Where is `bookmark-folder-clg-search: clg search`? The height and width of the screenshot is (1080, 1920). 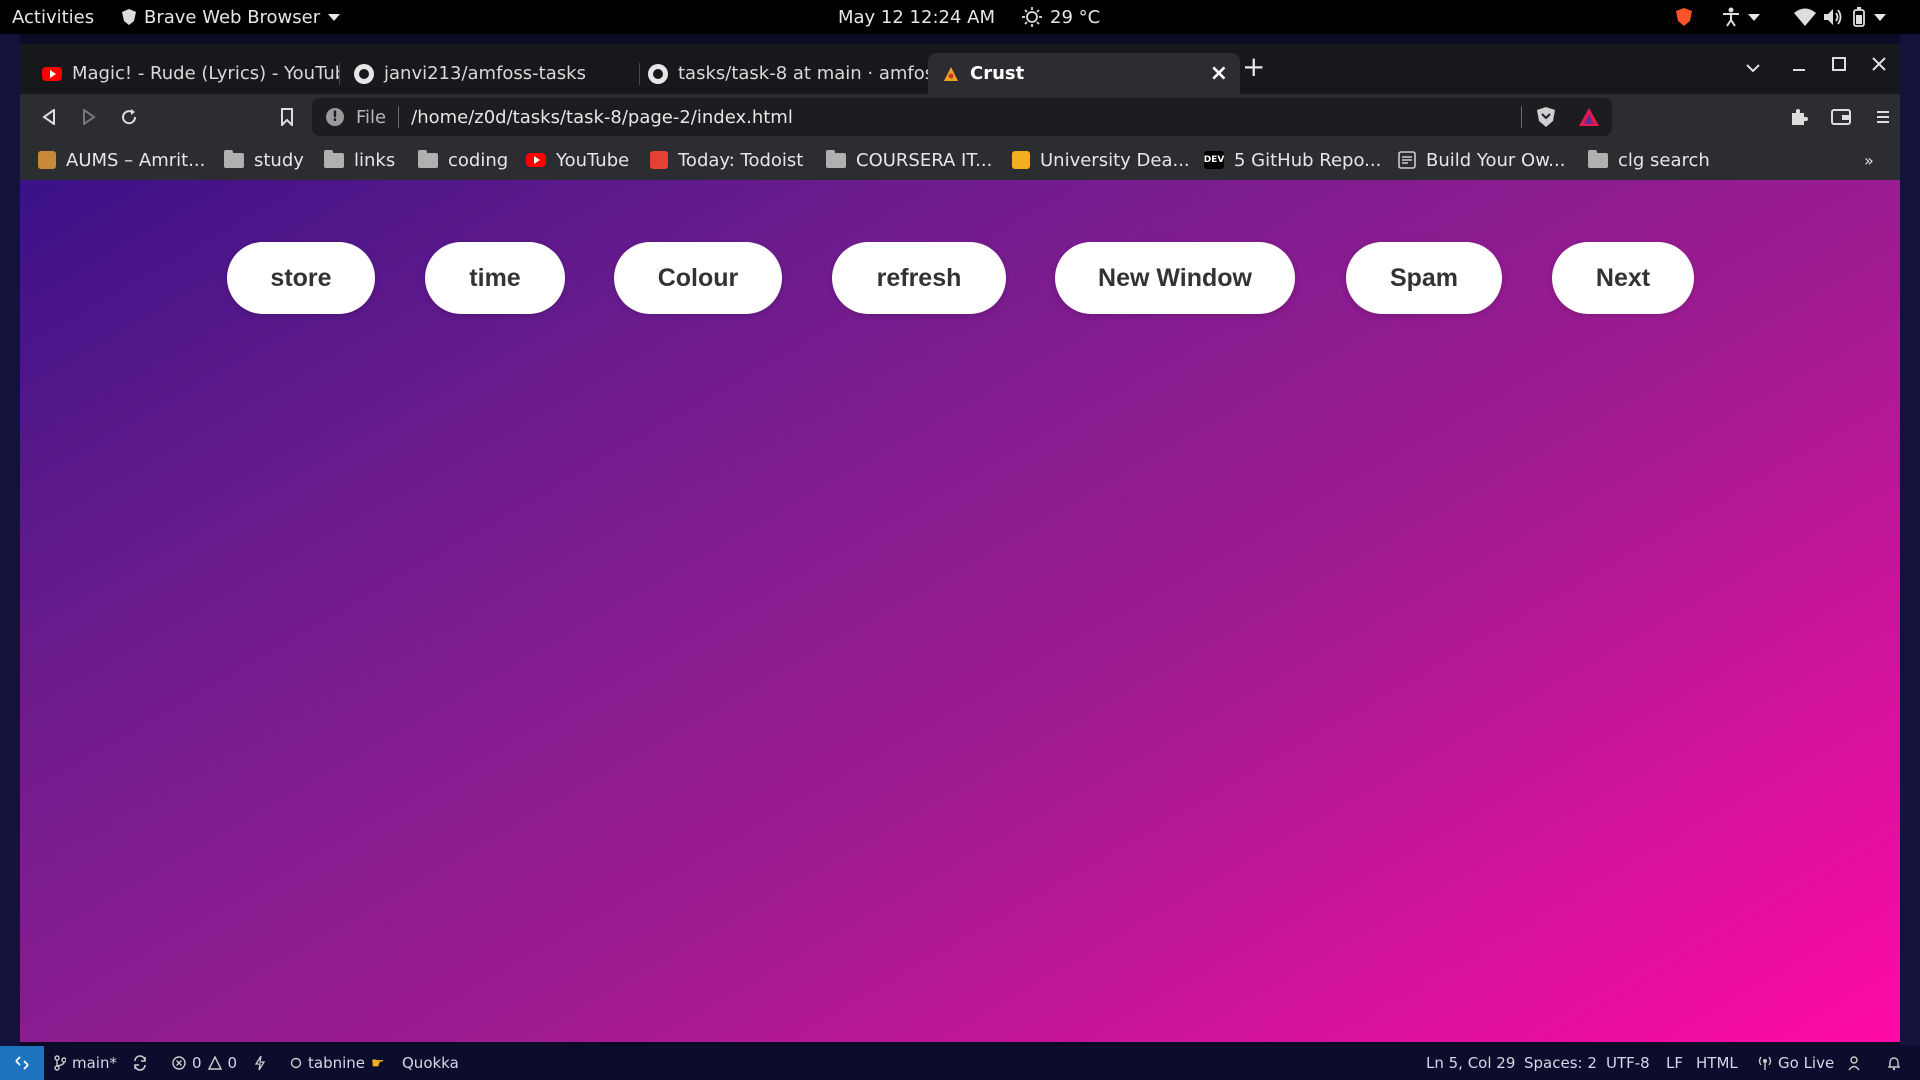 bookmark-folder-clg-search: clg search is located at coordinates (1649, 160).